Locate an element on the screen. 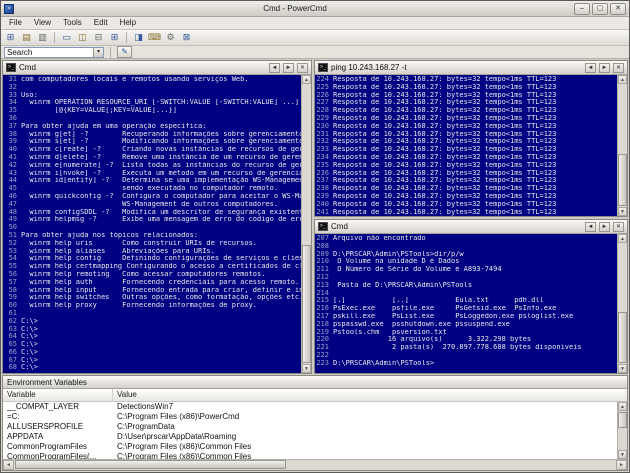 The image size is (630, 473). env-variable-value: DetectionsWin7 is located at coordinates (145, 406).